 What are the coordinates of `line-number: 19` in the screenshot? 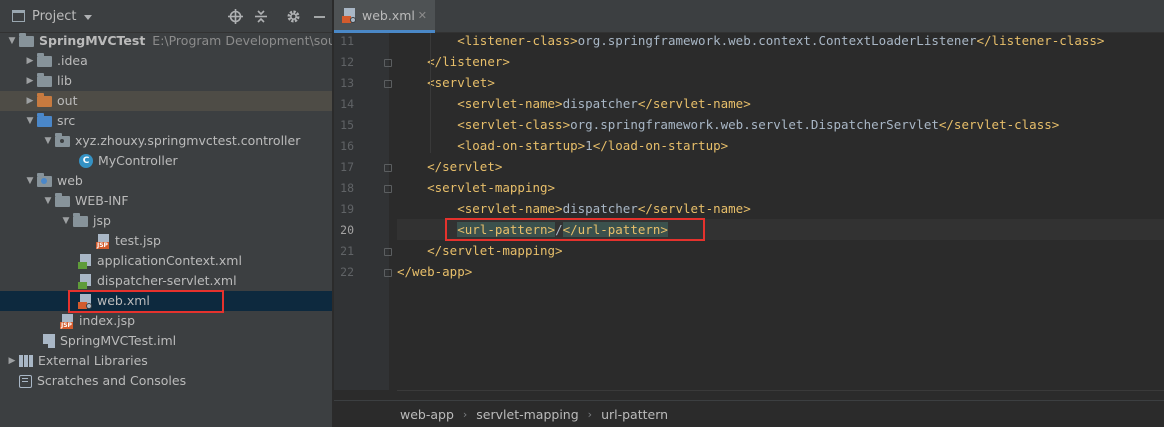 It's located at (347, 209).